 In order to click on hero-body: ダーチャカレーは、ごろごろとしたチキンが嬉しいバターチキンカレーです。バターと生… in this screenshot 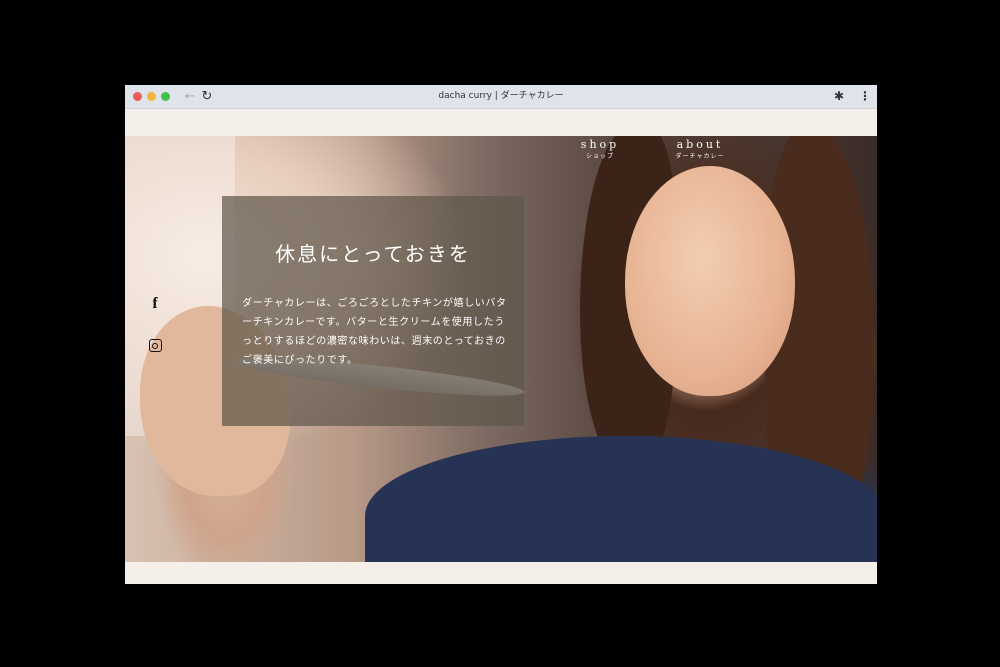, I will do `click(374, 332)`.